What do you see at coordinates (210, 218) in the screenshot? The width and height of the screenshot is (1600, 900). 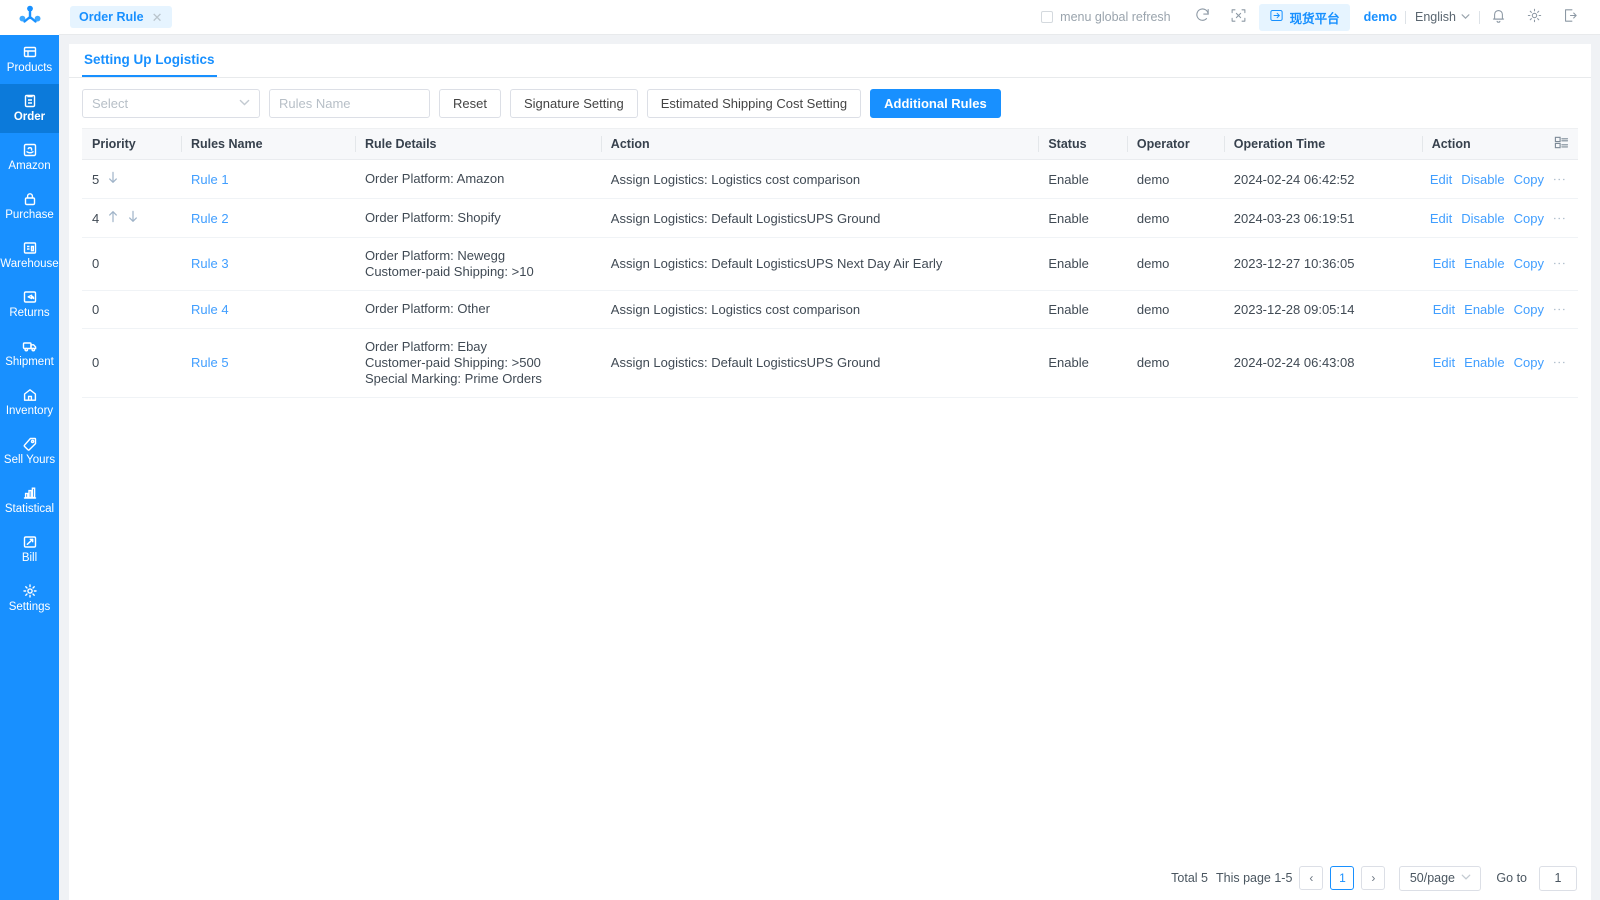 I see `rule-name-link: Rule 2` at bounding box center [210, 218].